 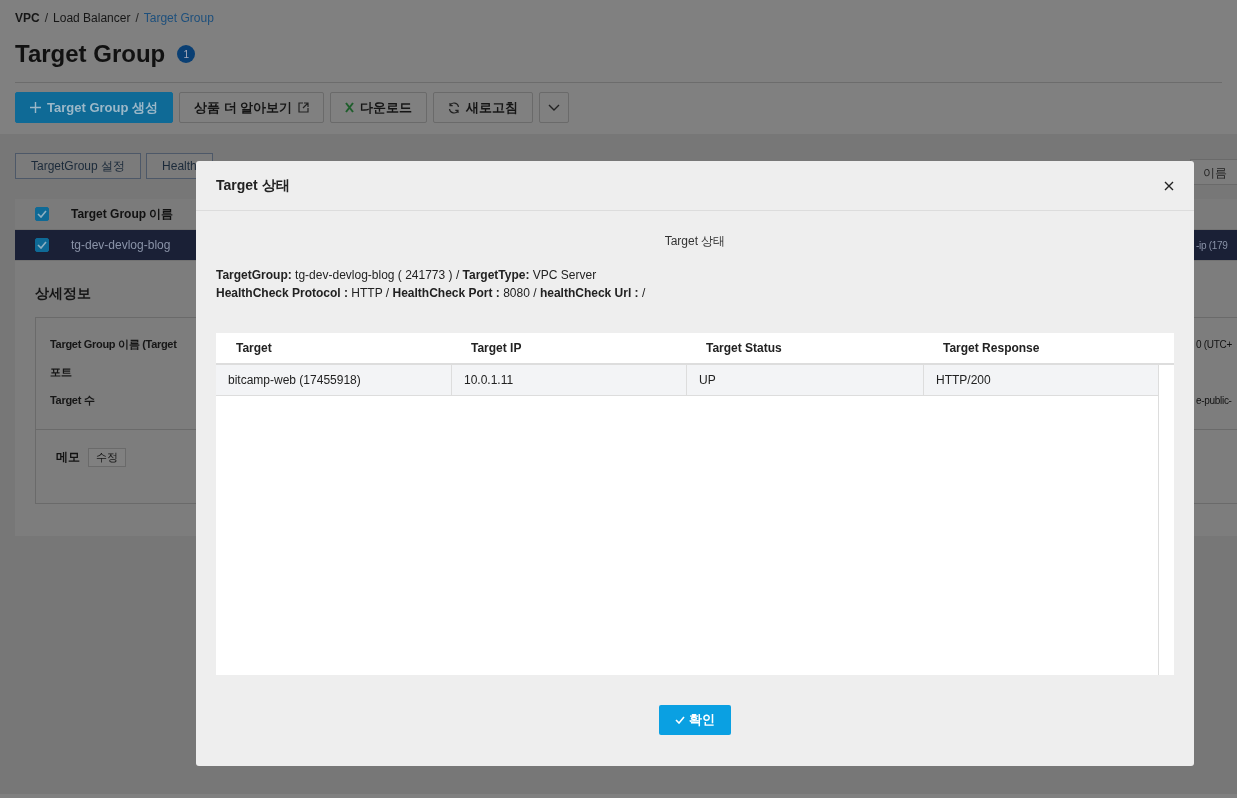 What do you see at coordinates (1040, 380) in the screenshot?
I see `table-cell: HTTP/200` at bounding box center [1040, 380].